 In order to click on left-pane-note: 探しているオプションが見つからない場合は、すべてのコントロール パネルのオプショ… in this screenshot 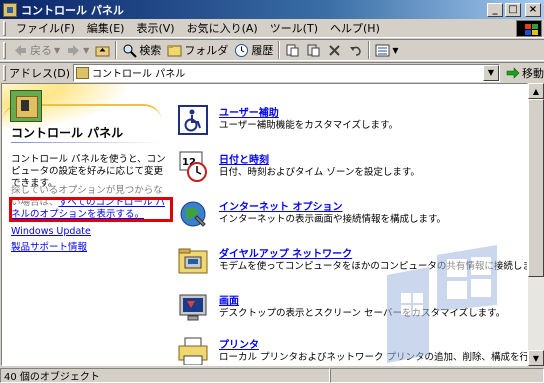, I will do `click(91, 203)`.